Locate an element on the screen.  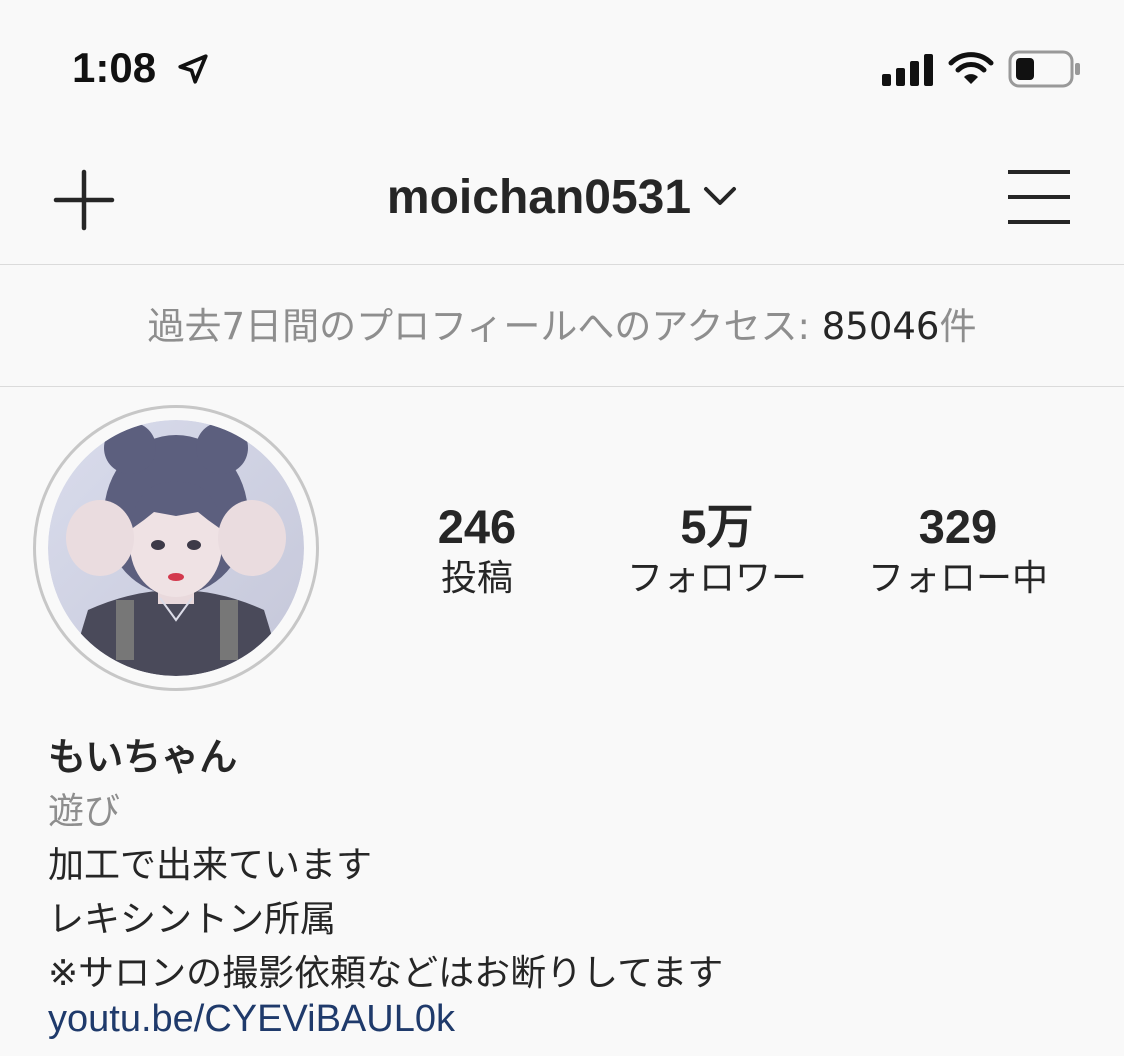
battery-icon is located at coordinates (1044, 69).